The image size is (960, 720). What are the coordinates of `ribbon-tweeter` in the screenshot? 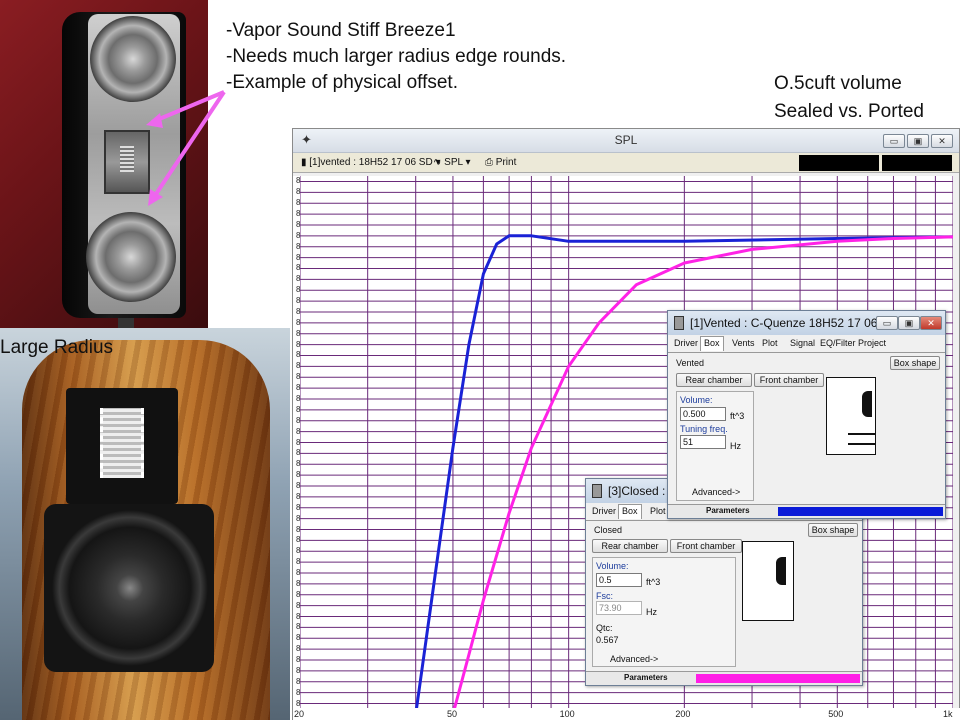 It's located at (127, 159).